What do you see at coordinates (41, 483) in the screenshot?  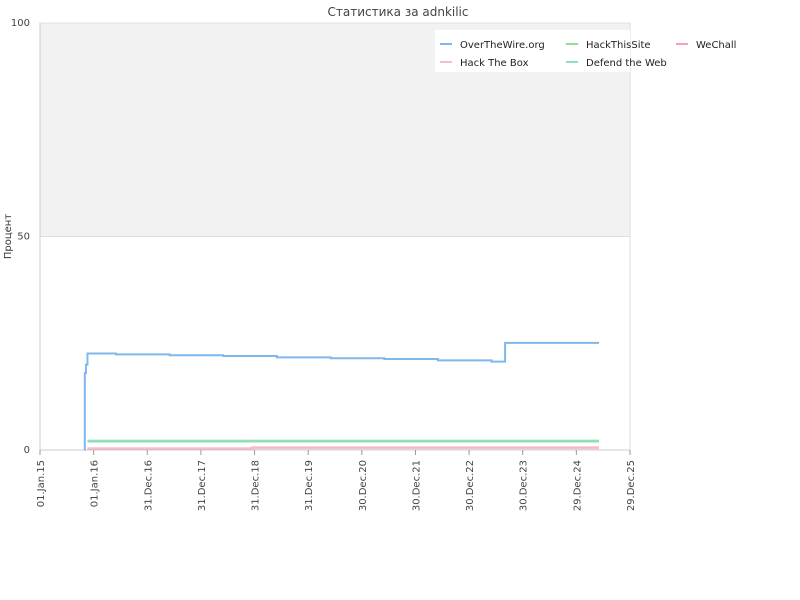 I see `x-tick-label: 01.Jan.15` at bounding box center [41, 483].